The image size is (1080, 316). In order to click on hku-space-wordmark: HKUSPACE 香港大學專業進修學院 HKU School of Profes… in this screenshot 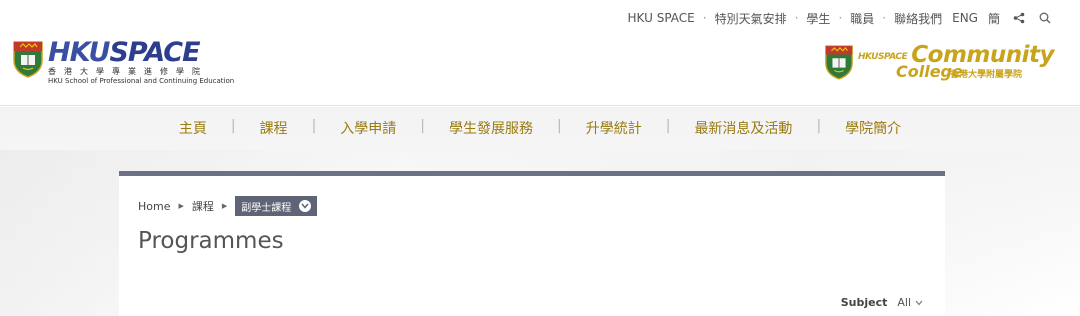, I will do `click(141, 61)`.